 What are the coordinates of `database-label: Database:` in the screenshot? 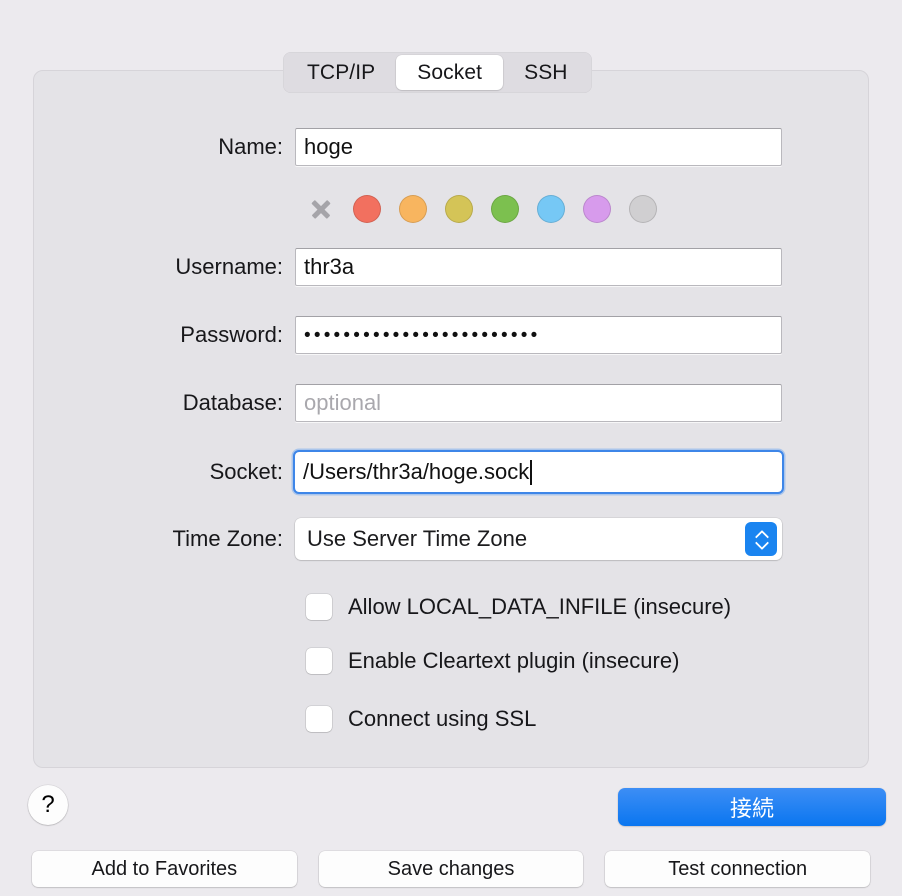 It's located at (232, 402).